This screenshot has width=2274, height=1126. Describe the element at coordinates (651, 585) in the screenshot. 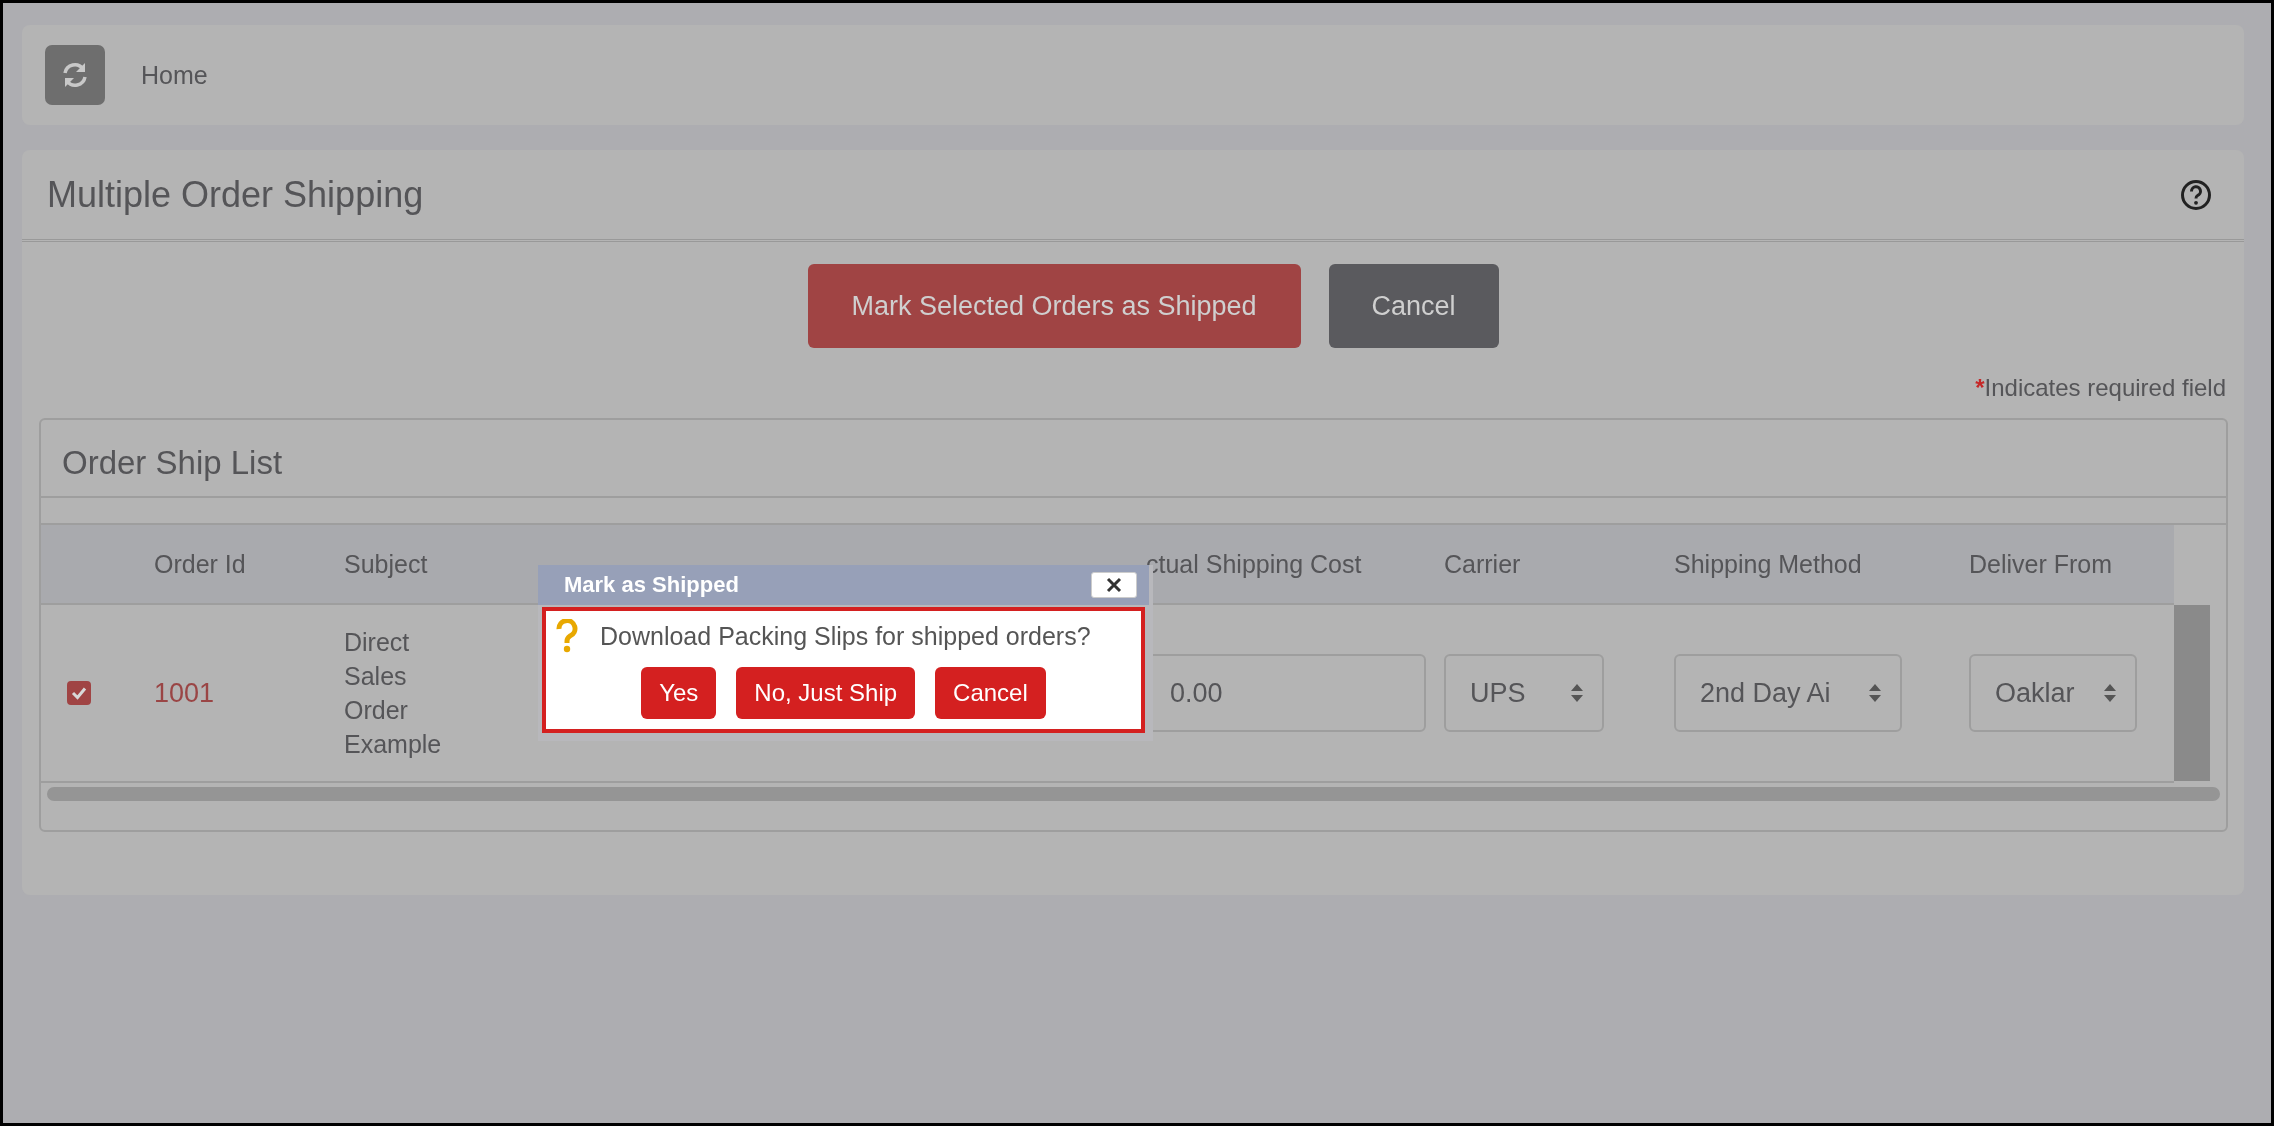

I see `dialog-title: Mark as Shipped` at that location.